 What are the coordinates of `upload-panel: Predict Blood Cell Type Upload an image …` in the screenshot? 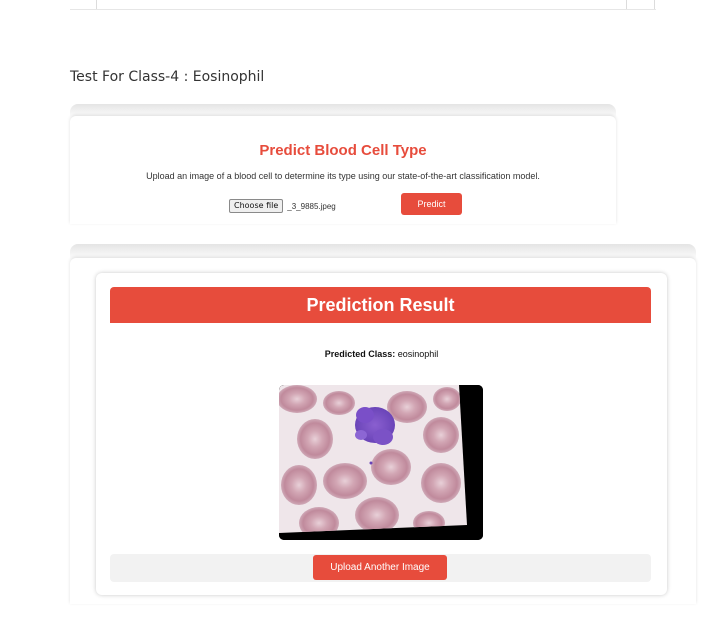 It's located at (343, 164).